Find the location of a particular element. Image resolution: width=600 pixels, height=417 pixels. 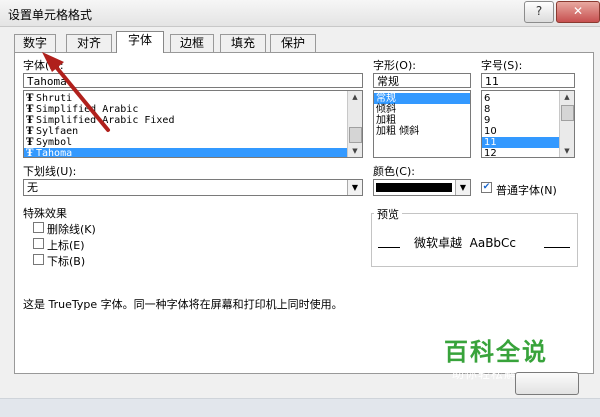

bottom-strip is located at coordinates (300, 407).